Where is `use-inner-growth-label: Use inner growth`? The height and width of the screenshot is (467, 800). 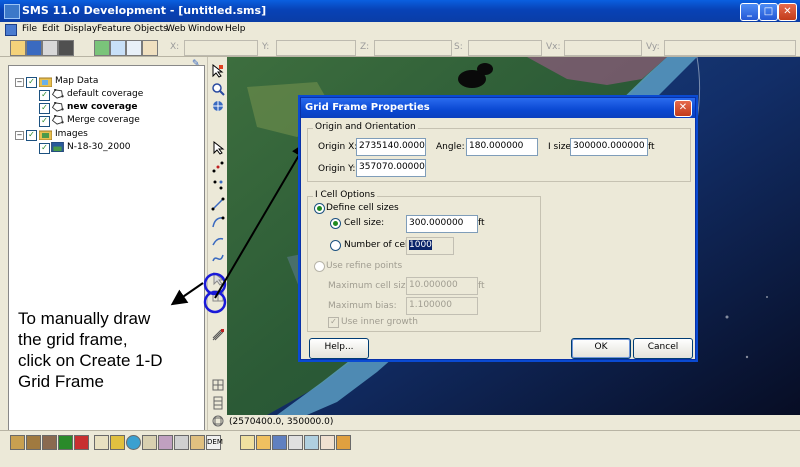
use-inner-growth-label: Use inner growth is located at coordinates (379, 322).